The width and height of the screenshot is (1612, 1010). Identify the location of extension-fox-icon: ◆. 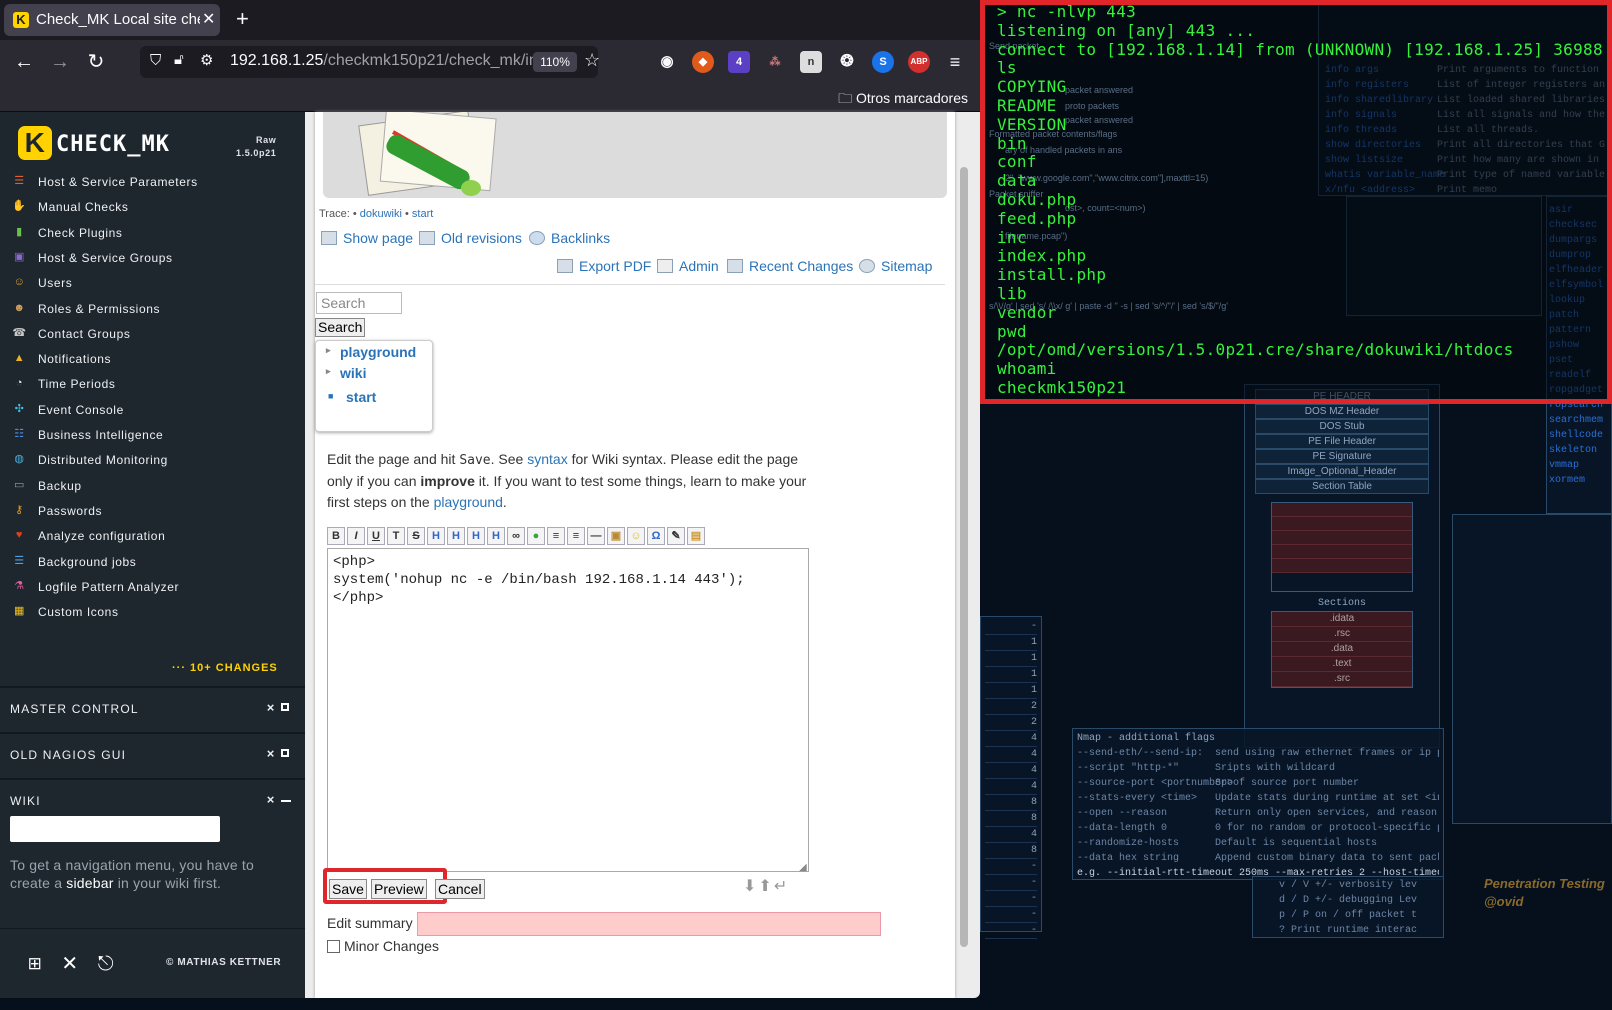
(703, 62).